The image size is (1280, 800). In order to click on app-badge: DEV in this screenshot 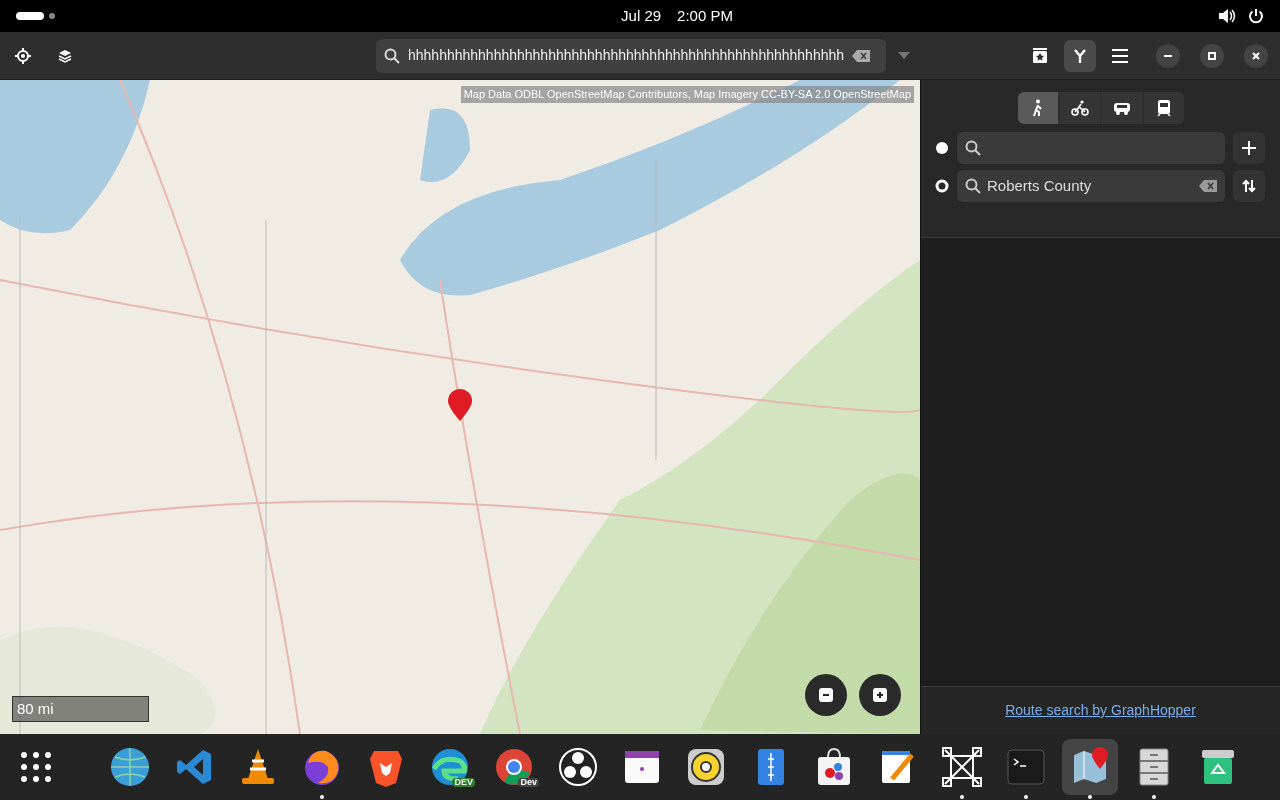, I will do `click(463, 782)`.